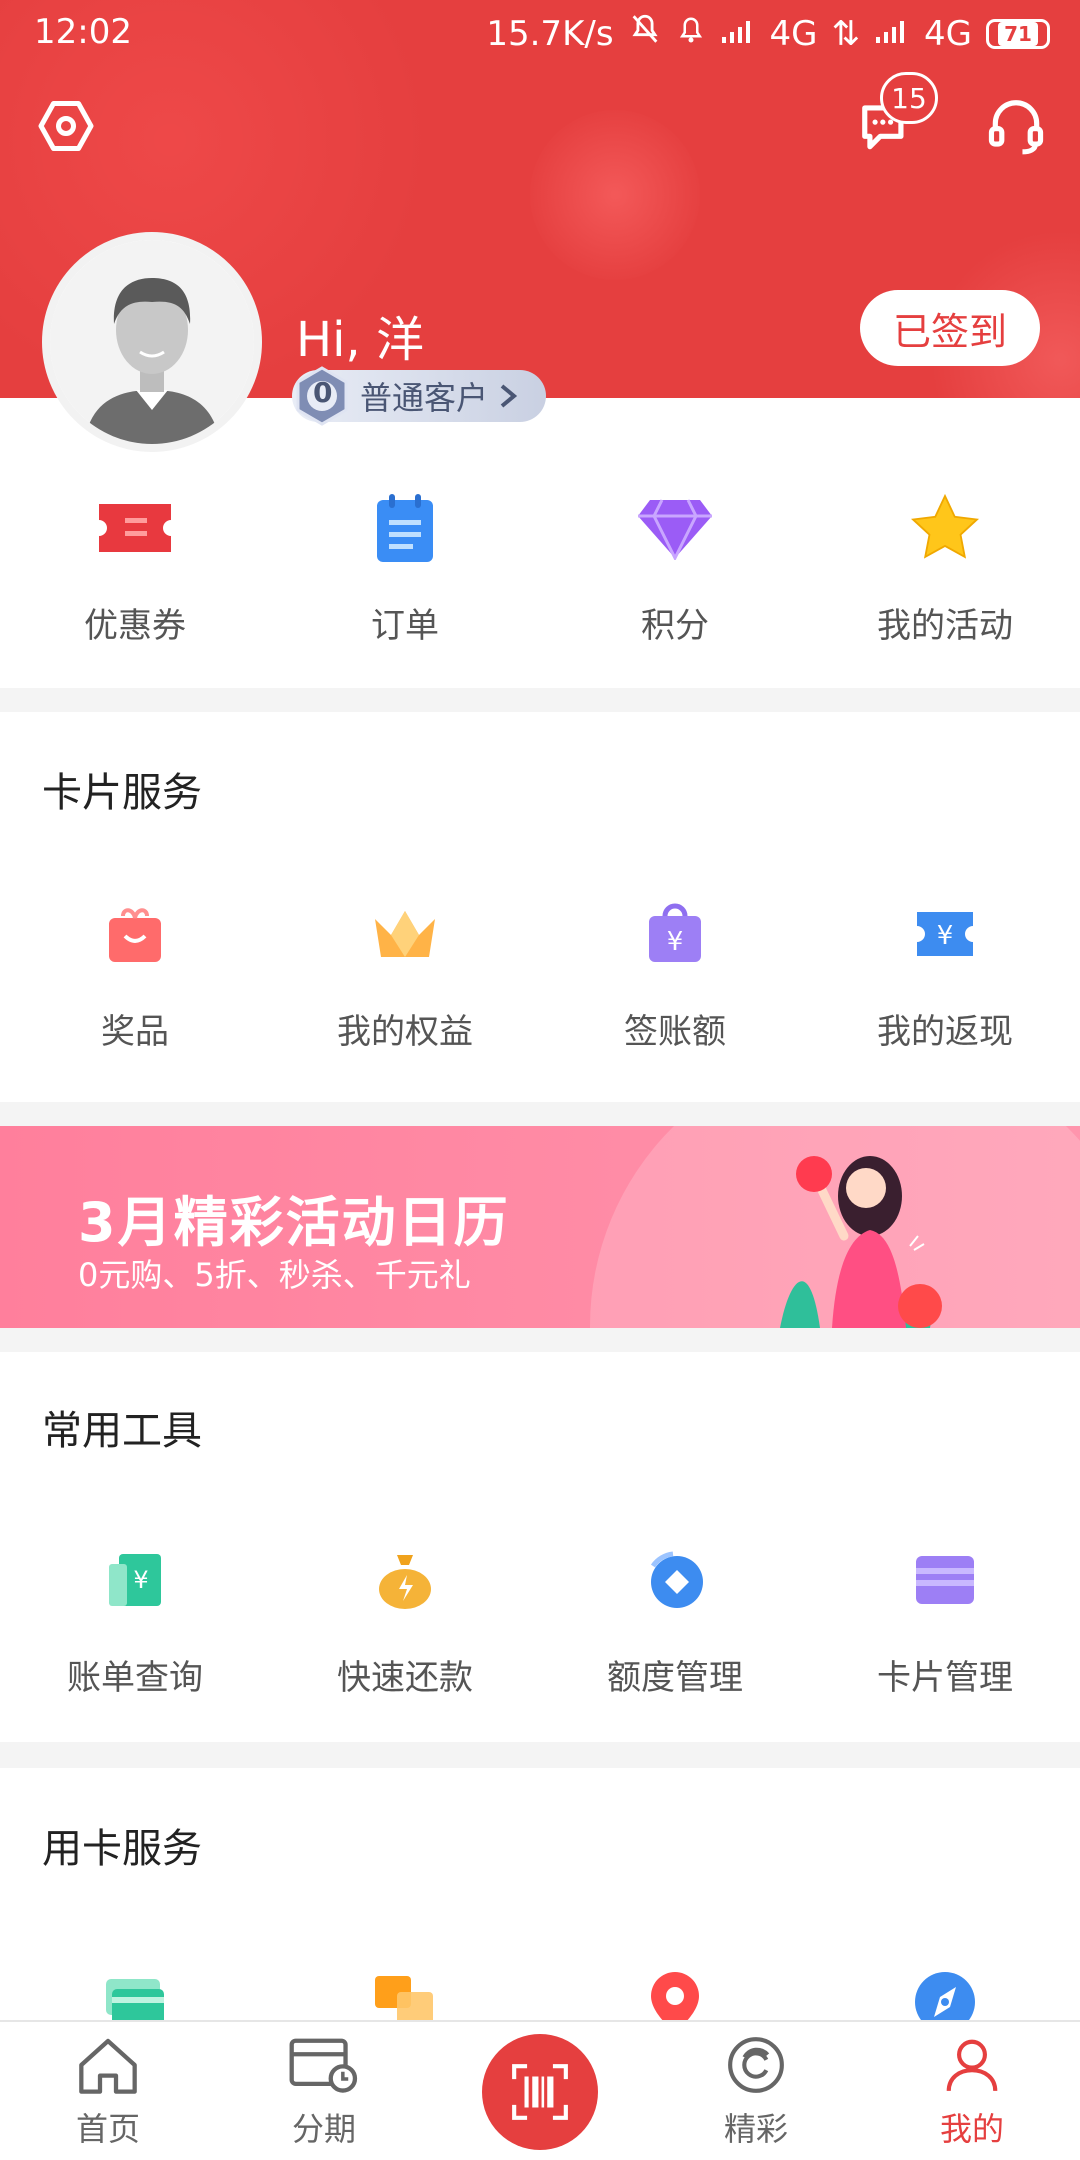  I want to click on bag-yen-icon: ¥, so click(675, 934).